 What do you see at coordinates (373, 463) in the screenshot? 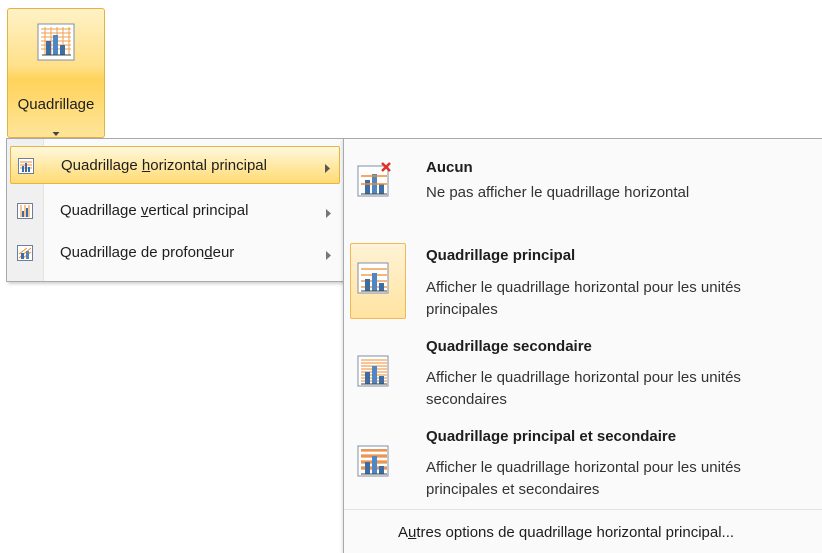
I see `major-minor-gridlines-icon` at bounding box center [373, 463].